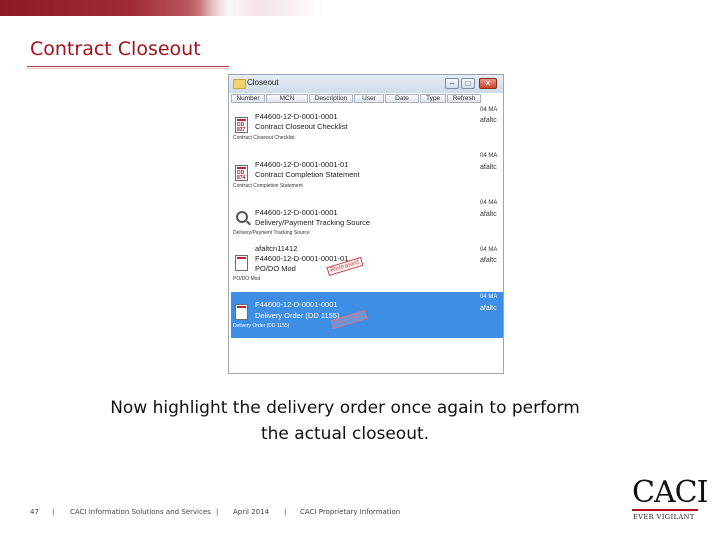 The image size is (720, 540). Describe the element at coordinates (297, 315) in the screenshot. I see `item-title: Delivery Order (DD 1155)` at that location.